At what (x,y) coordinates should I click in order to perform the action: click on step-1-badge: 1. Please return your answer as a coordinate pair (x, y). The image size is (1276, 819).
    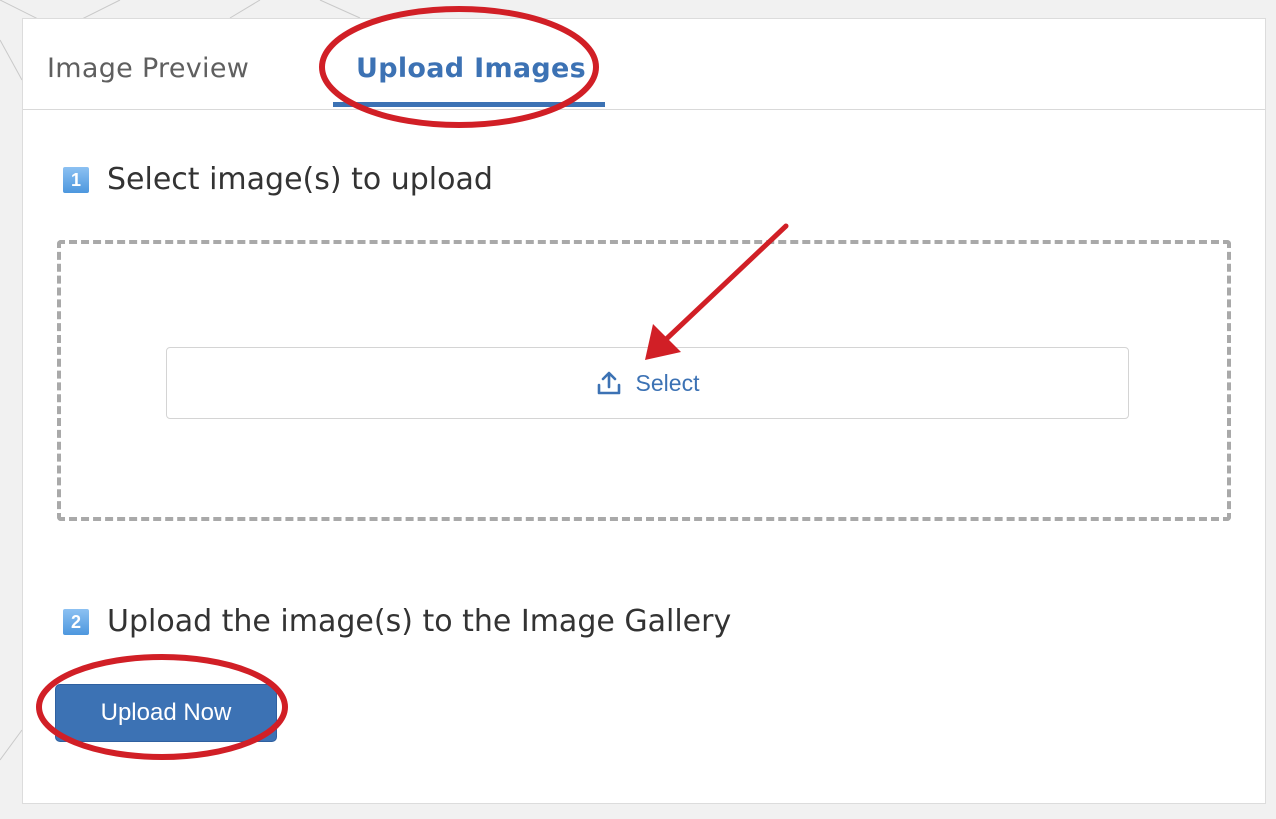
    Looking at the image, I should click on (76, 179).